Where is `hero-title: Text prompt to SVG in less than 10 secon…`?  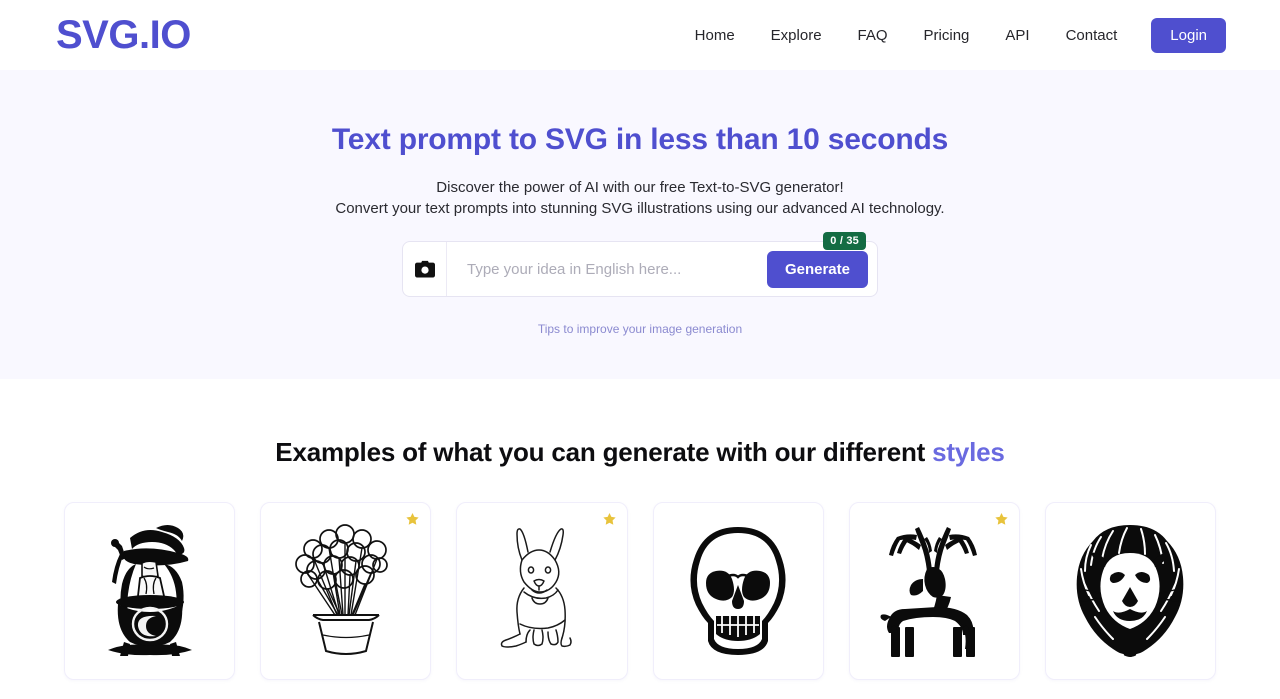
hero-title: Text prompt to SVG in less than 10 secon… is located at coordinates (640, 139).